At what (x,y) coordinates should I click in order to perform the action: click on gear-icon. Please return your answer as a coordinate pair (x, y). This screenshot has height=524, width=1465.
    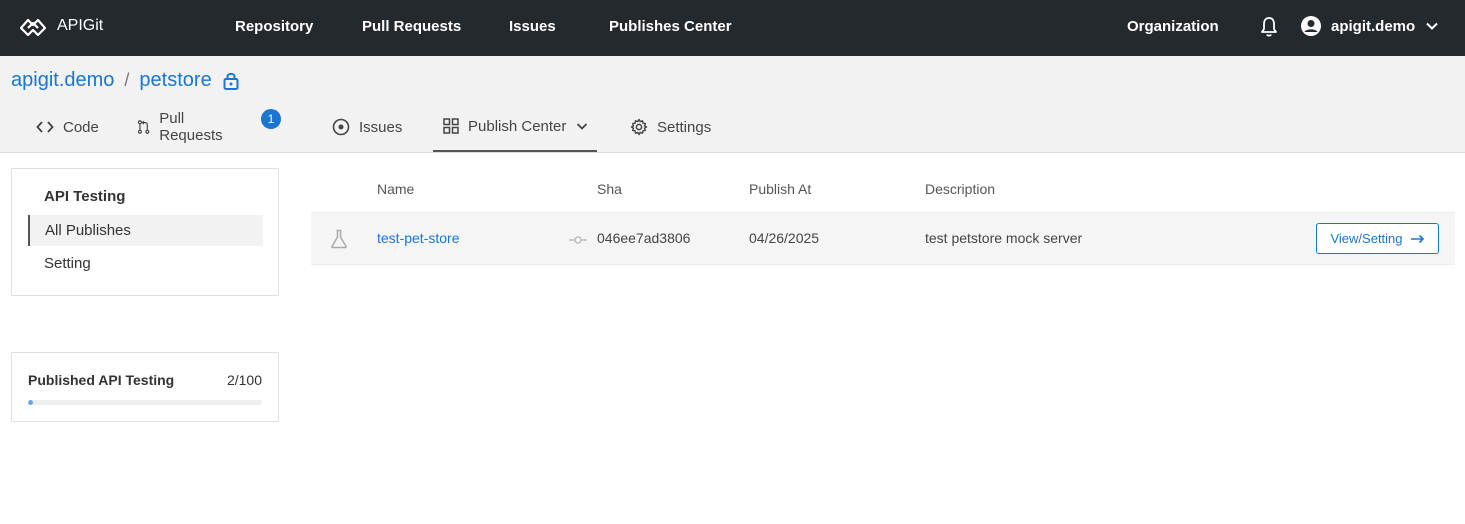
    Looking at the image, I should click on (639, 127).